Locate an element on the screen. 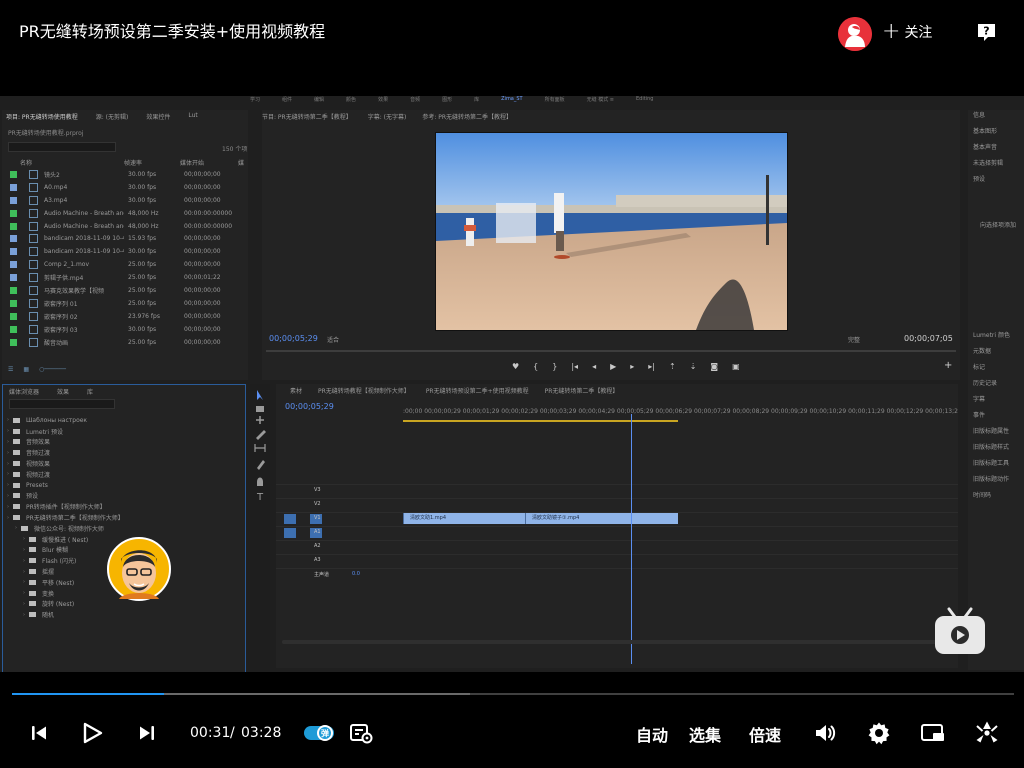 Image resolution: width=1024 pixels, height=768 pixels. settings-button is located at coordinates (879, 733).